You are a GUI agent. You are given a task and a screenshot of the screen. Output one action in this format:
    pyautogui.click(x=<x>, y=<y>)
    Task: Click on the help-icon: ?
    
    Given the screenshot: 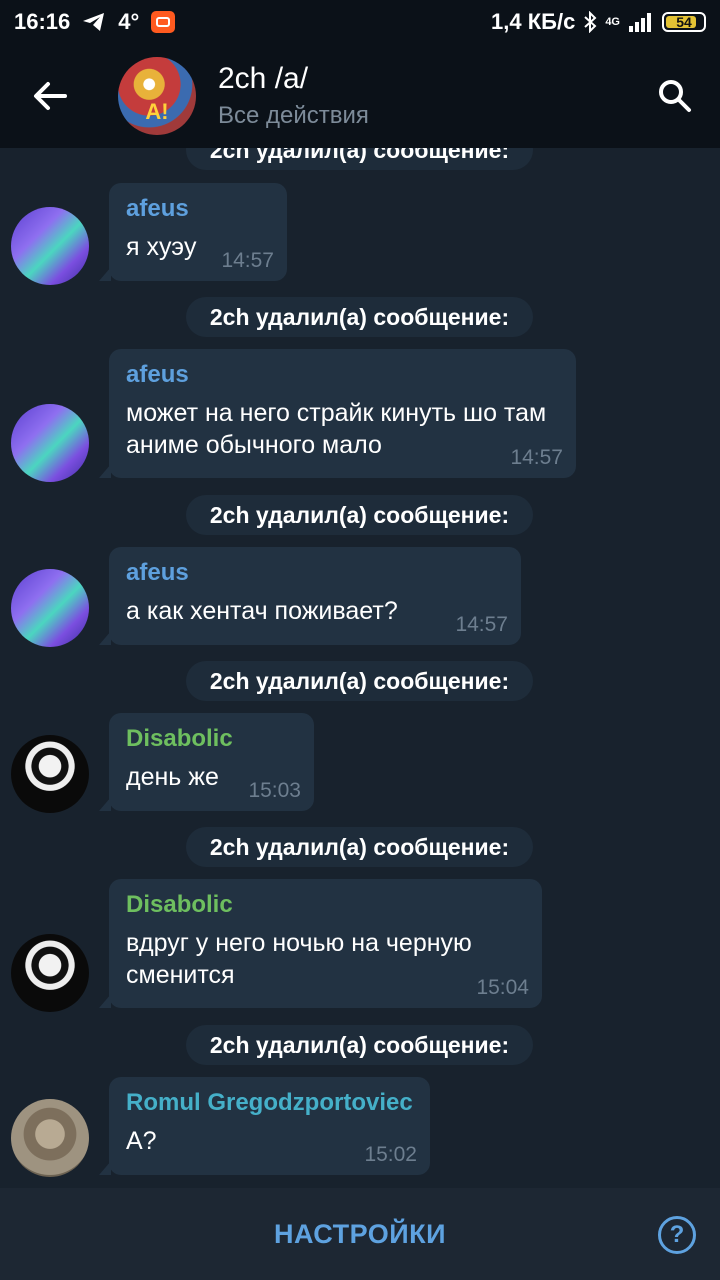 What is the action you would take?
    pyautogui.click(x=677, y=1234)
    